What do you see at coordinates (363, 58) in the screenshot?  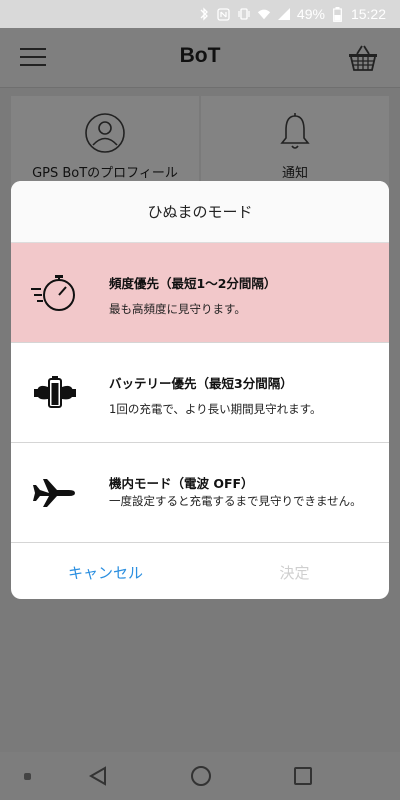 I see `basket-icon` at bounding box center [363, 58].